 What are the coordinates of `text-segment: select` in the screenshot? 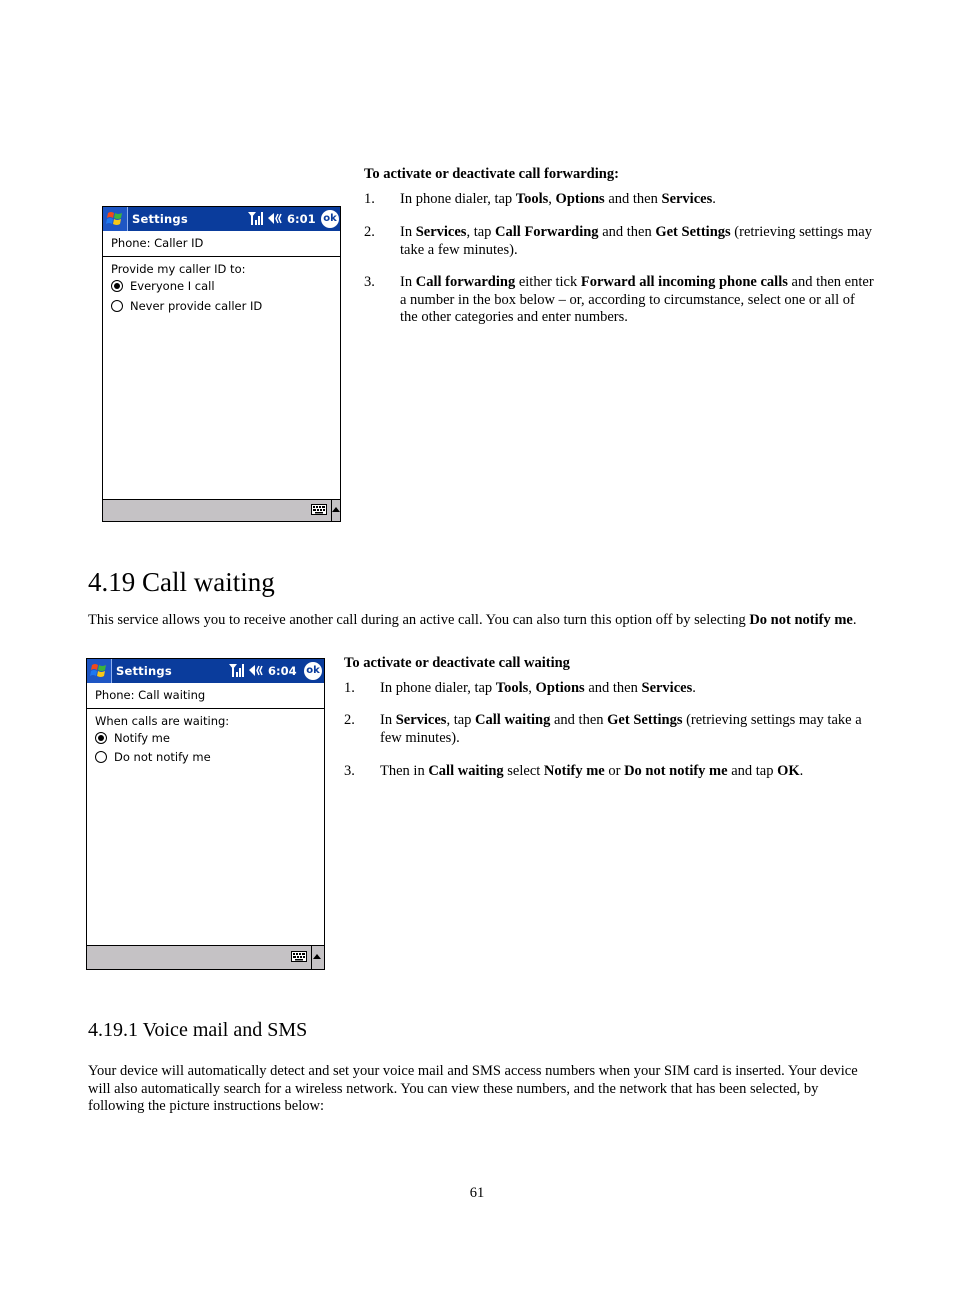 It's located at (523, 771).